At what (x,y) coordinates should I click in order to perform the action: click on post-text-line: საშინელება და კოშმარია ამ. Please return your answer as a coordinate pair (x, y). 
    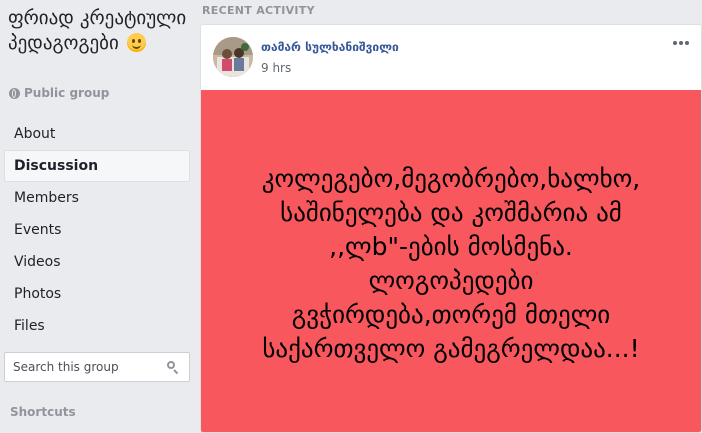
    Looking at the image, I should click on (451, 212).